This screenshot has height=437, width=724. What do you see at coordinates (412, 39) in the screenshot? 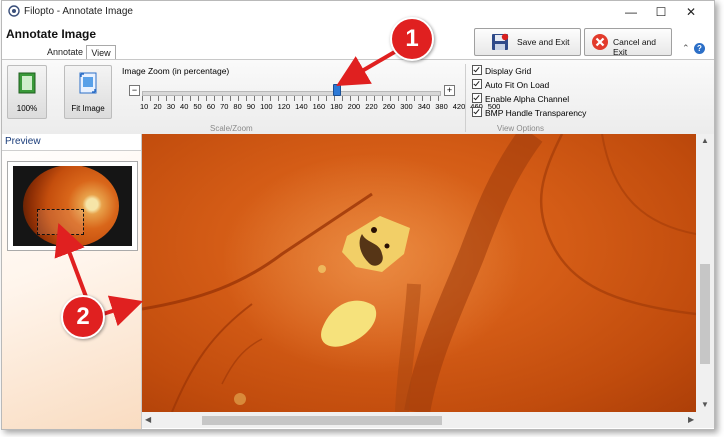
I see `callout-badge-1: 1` at bounding box center [412, 39].